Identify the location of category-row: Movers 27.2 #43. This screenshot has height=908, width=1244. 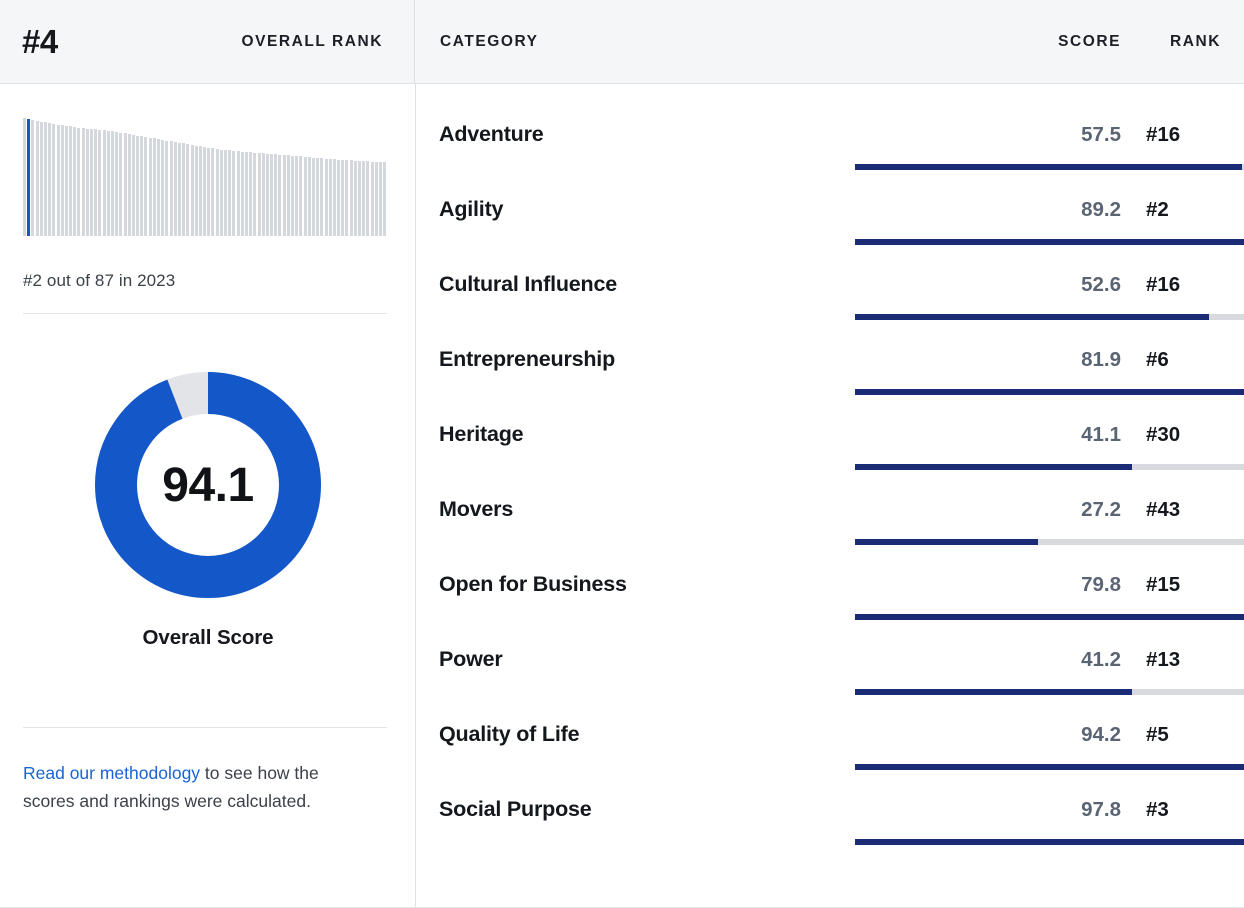
(830, 520).